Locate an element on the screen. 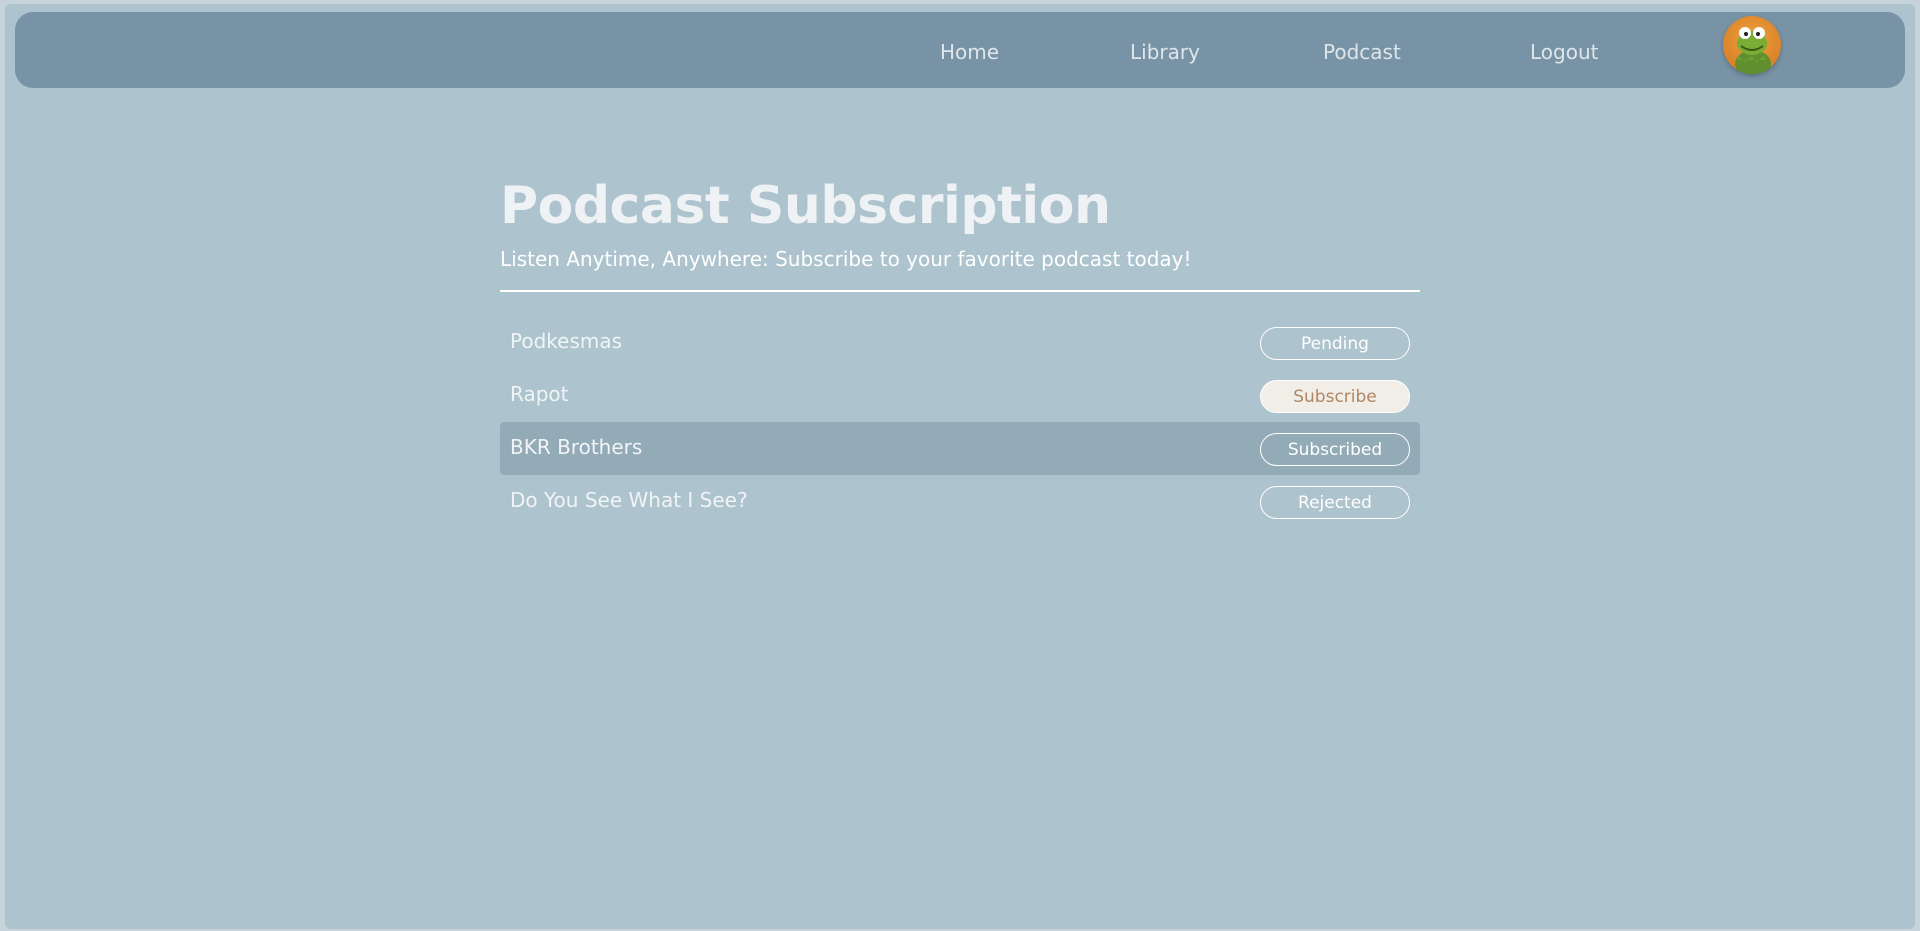 The width and height of the screenshot is (1920, 931). page-title: Podcast Subscription is located at coordinates (805, 206).